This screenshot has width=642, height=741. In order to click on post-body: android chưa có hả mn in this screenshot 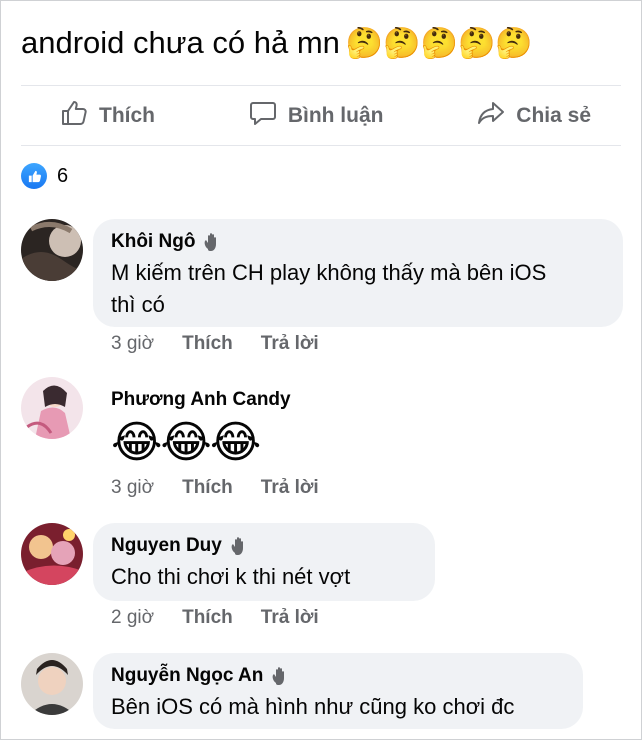, I will do `click(180, 42)`.